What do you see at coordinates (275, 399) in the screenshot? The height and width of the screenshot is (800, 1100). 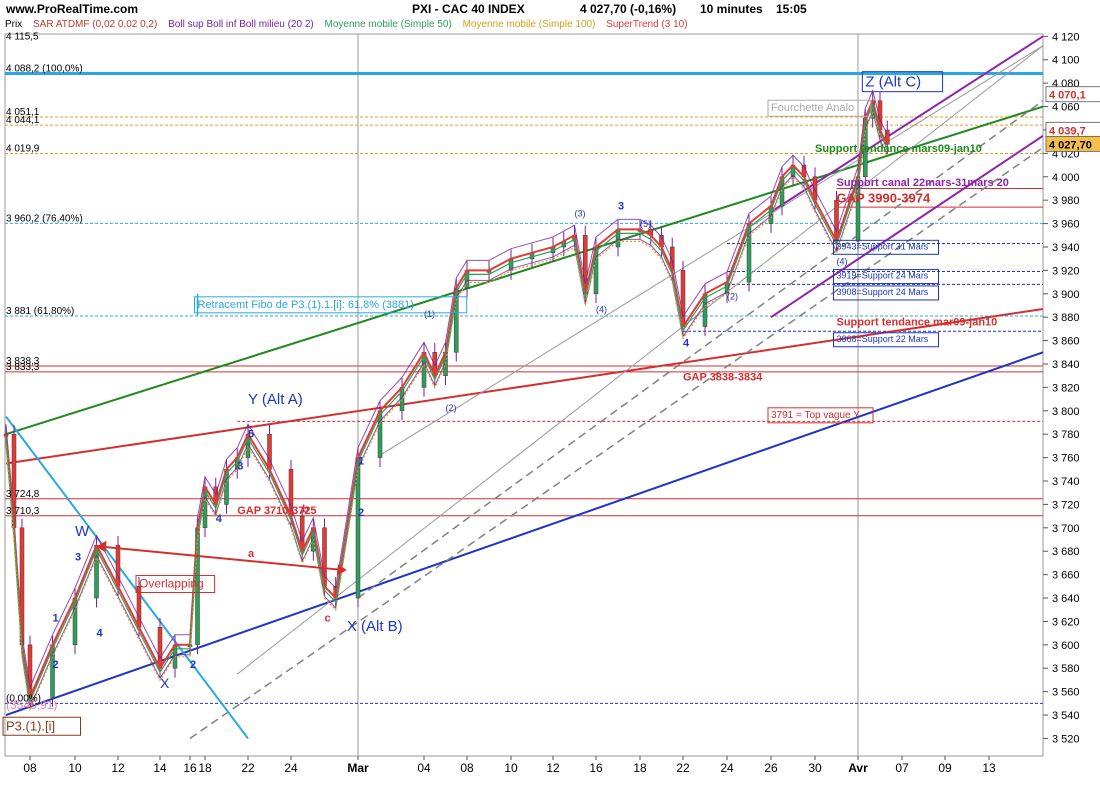 I see `annotation: Y (Alt A)` at bounding box center [275, 399].